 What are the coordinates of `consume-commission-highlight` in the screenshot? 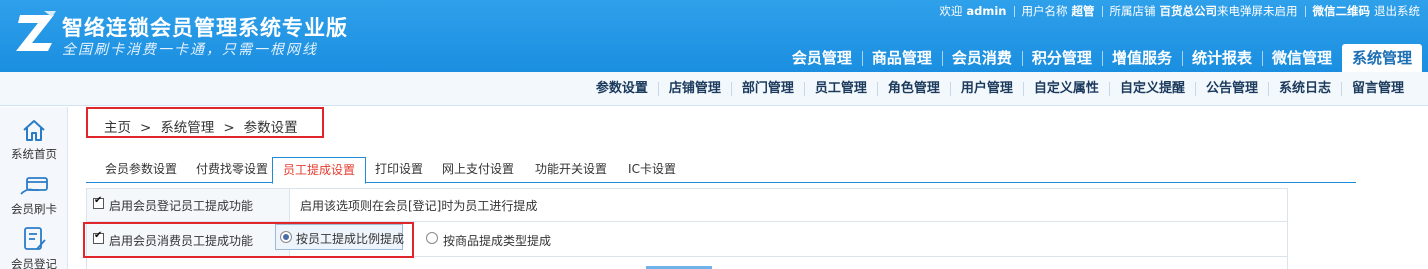 It's located at (248, 240).